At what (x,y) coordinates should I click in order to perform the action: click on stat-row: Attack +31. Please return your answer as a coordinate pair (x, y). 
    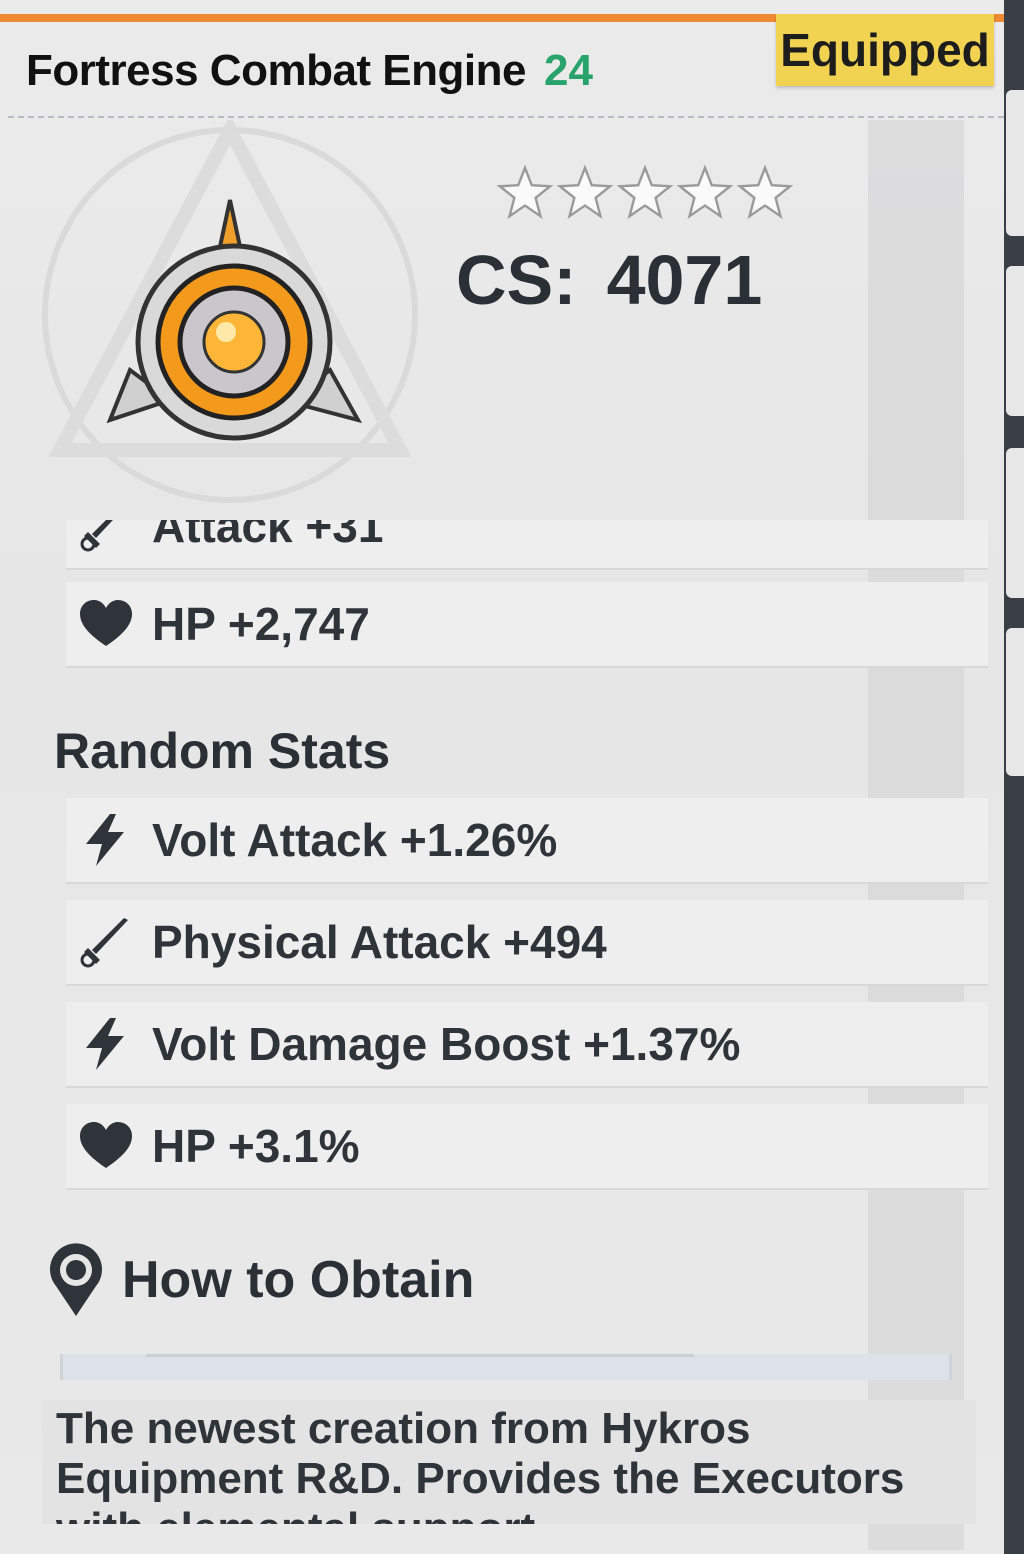
    Looking at the image, I should click on (527, 545).